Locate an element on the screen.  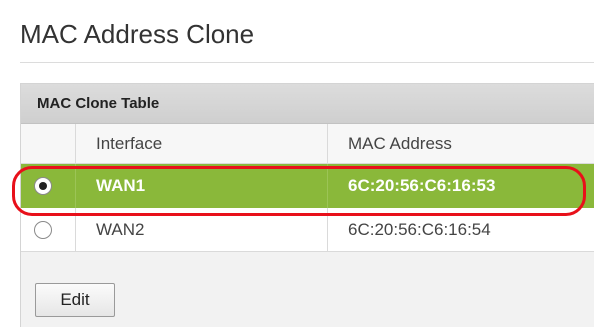
column-header-mac-address-label: MAC Address is located at coordinates (400, 143).